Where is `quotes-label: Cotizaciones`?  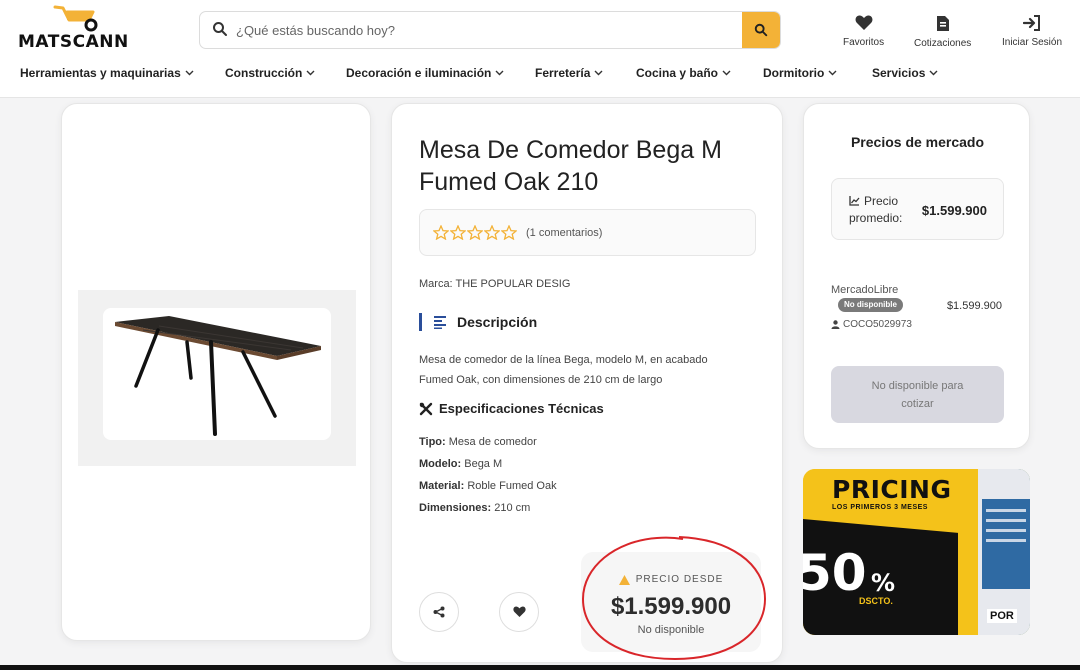 quotes-label: Cotizaciones is located at coordinates (943, 43).